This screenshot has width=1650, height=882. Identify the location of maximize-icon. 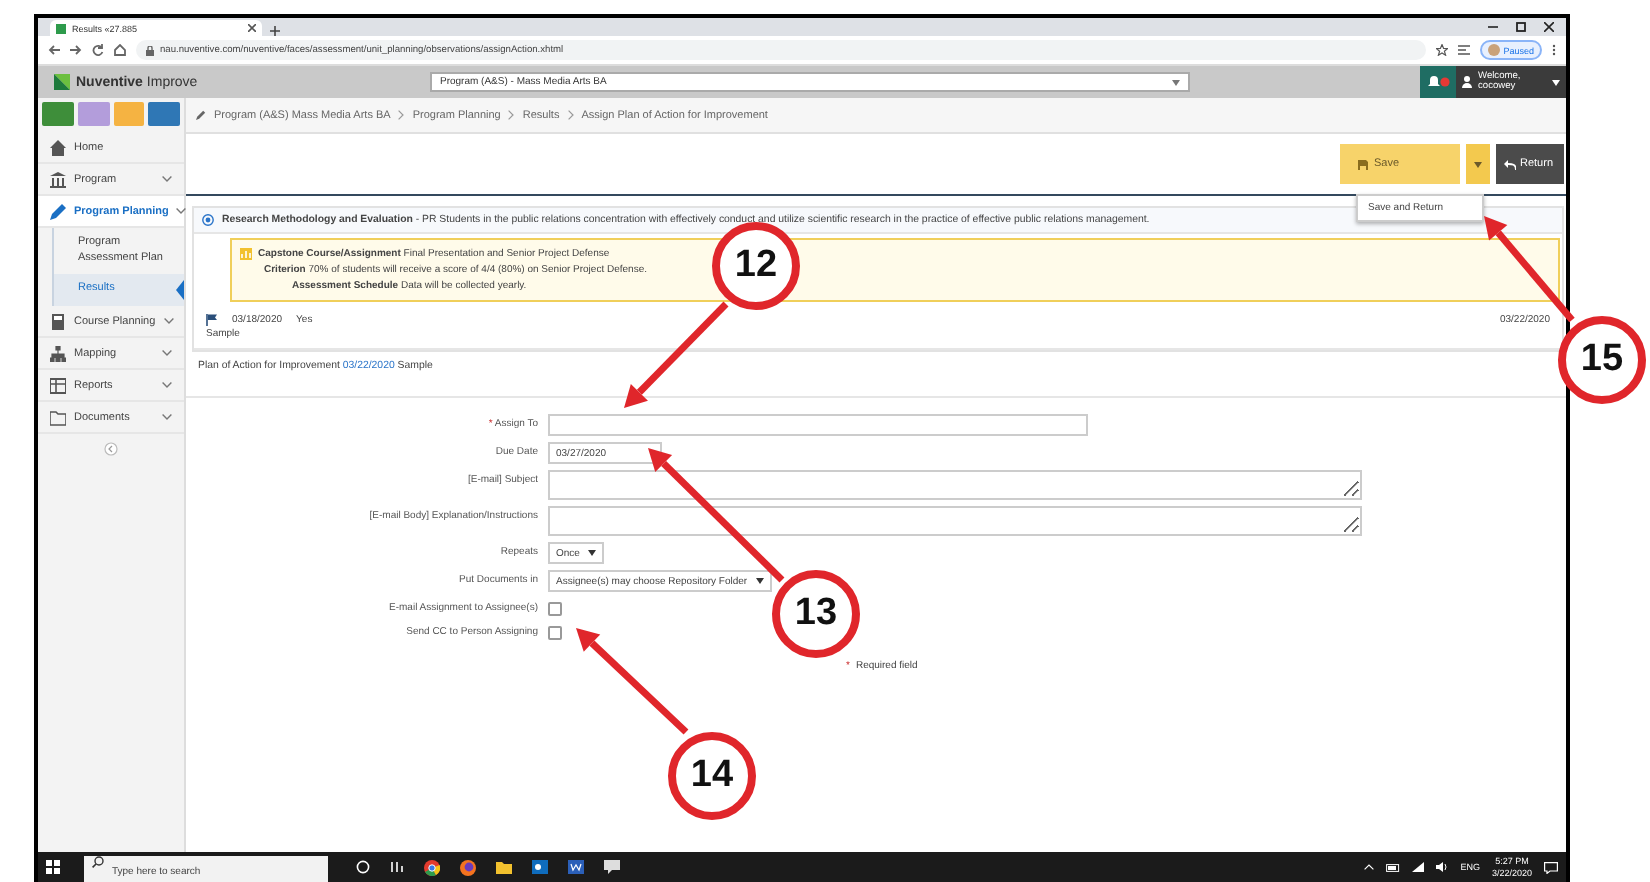
(1521, 27).